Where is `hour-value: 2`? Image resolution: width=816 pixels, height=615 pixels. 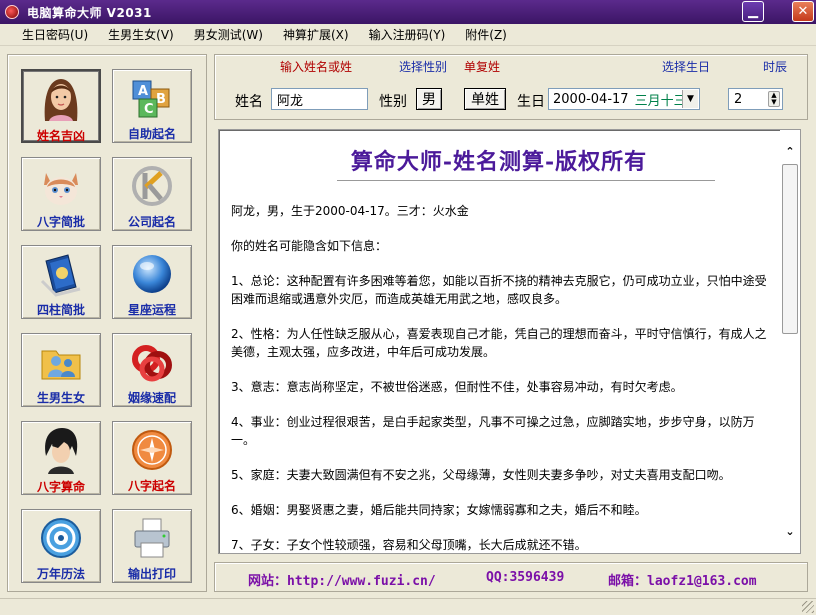 hour-value: 2 is located at coordinates (738, 99).